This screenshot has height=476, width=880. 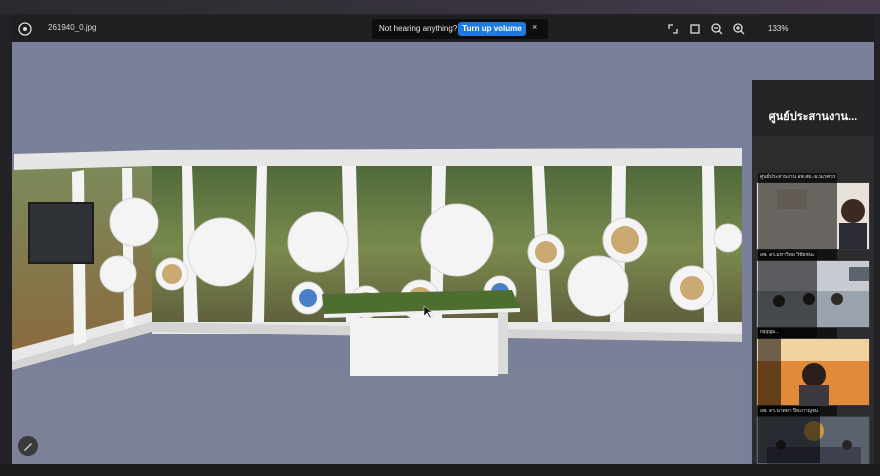 What do you see at coordinates (717, 29) in the screenshot?
I see `zoom-out-icon` at bounding box center [717, 29].